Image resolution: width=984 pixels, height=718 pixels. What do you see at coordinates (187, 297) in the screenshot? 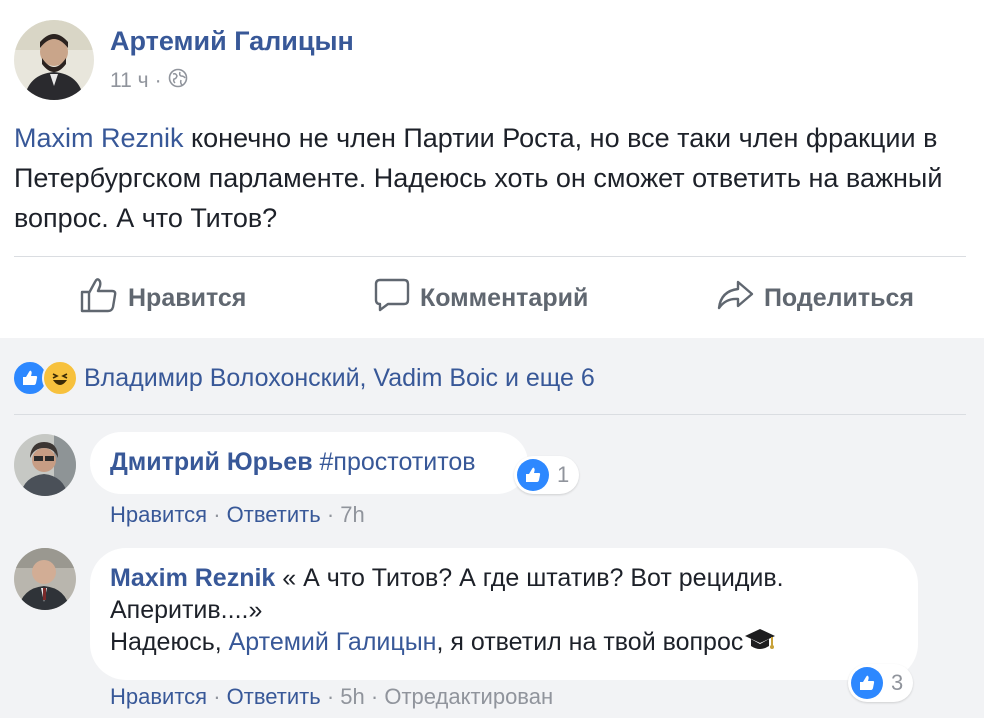
I see `like-label: Нравится` at bounding box center [187, 297].